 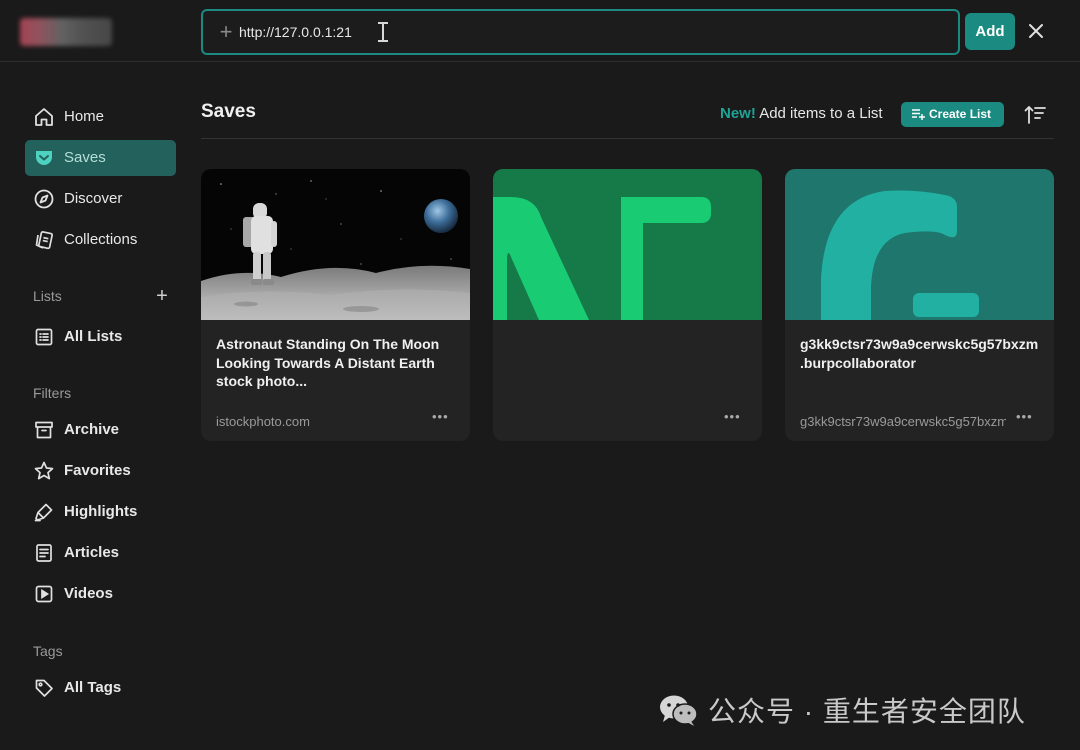 I want to click on list-icon, so click(x=44, y=337).